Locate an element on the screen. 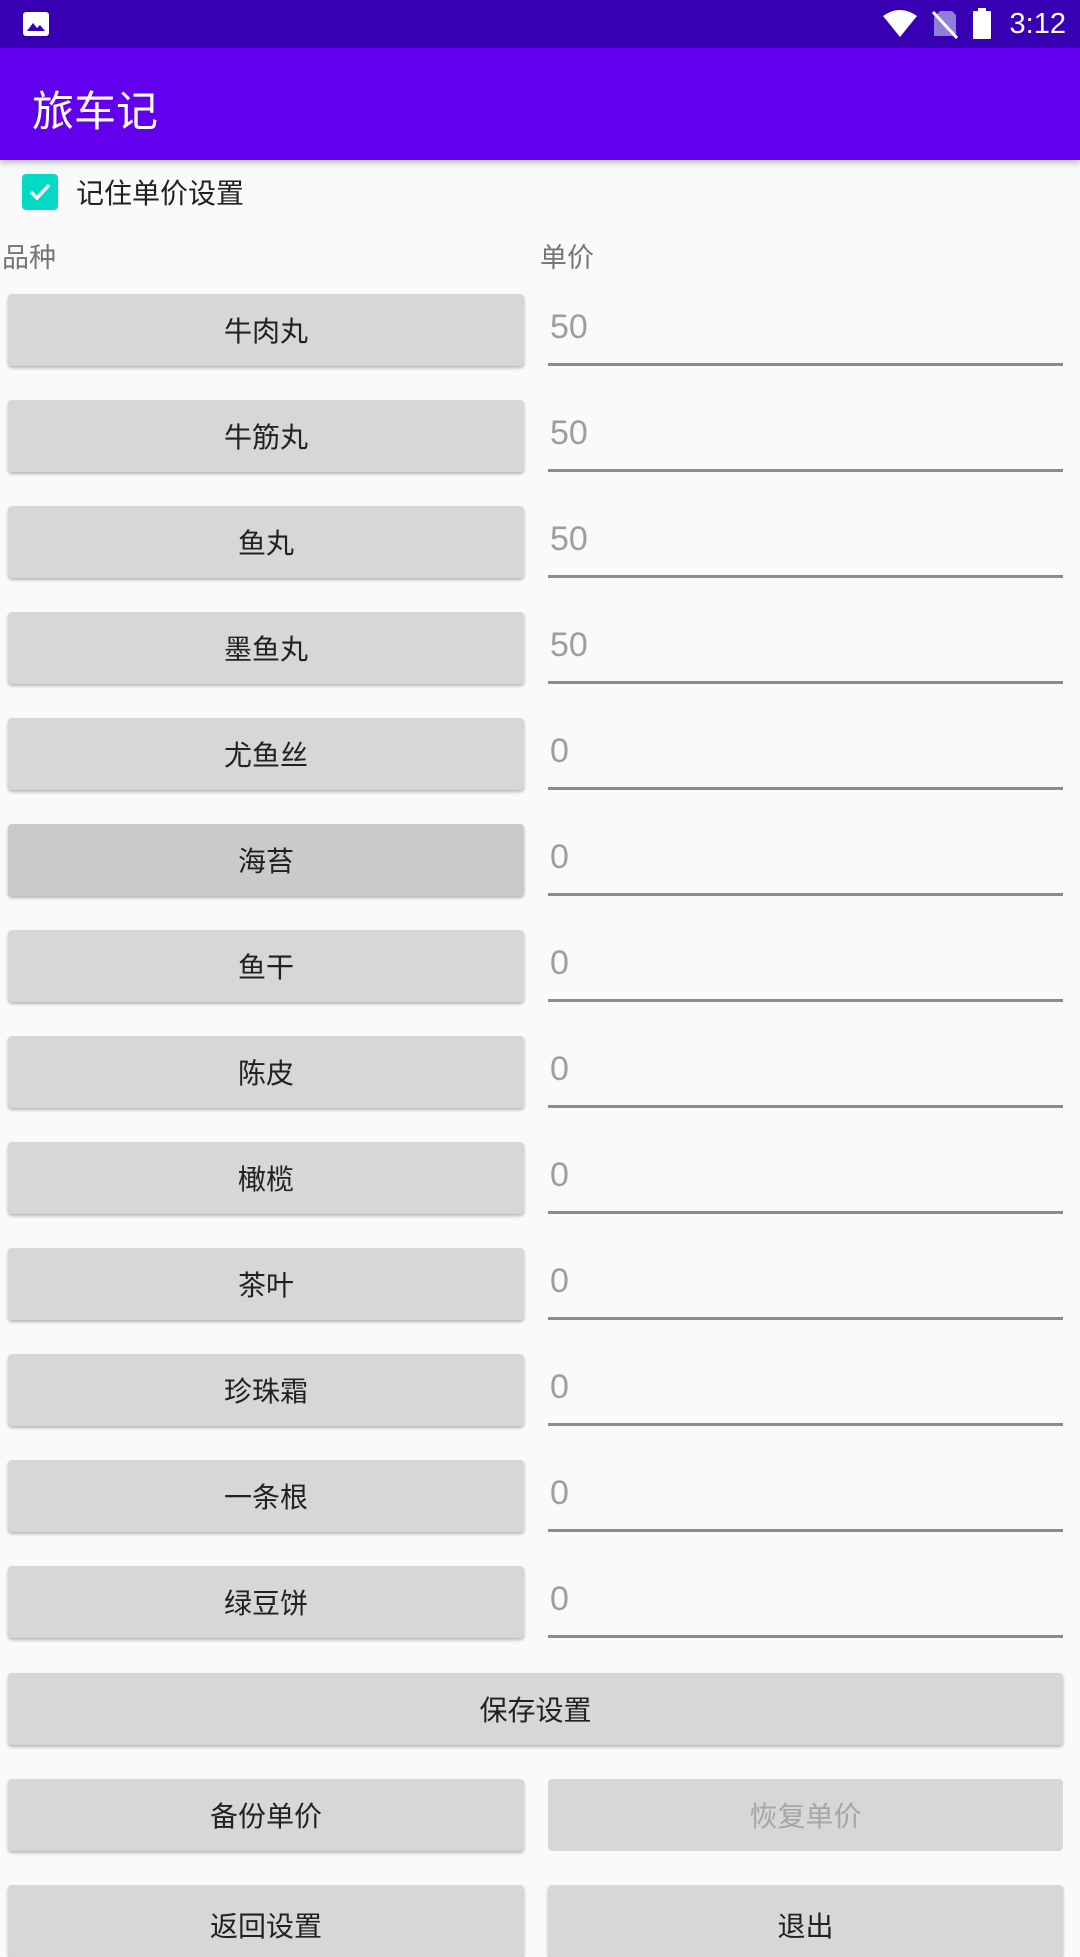  item-button-pearl-cream: 珍珠霜 is located at coordinates (266, 1390).